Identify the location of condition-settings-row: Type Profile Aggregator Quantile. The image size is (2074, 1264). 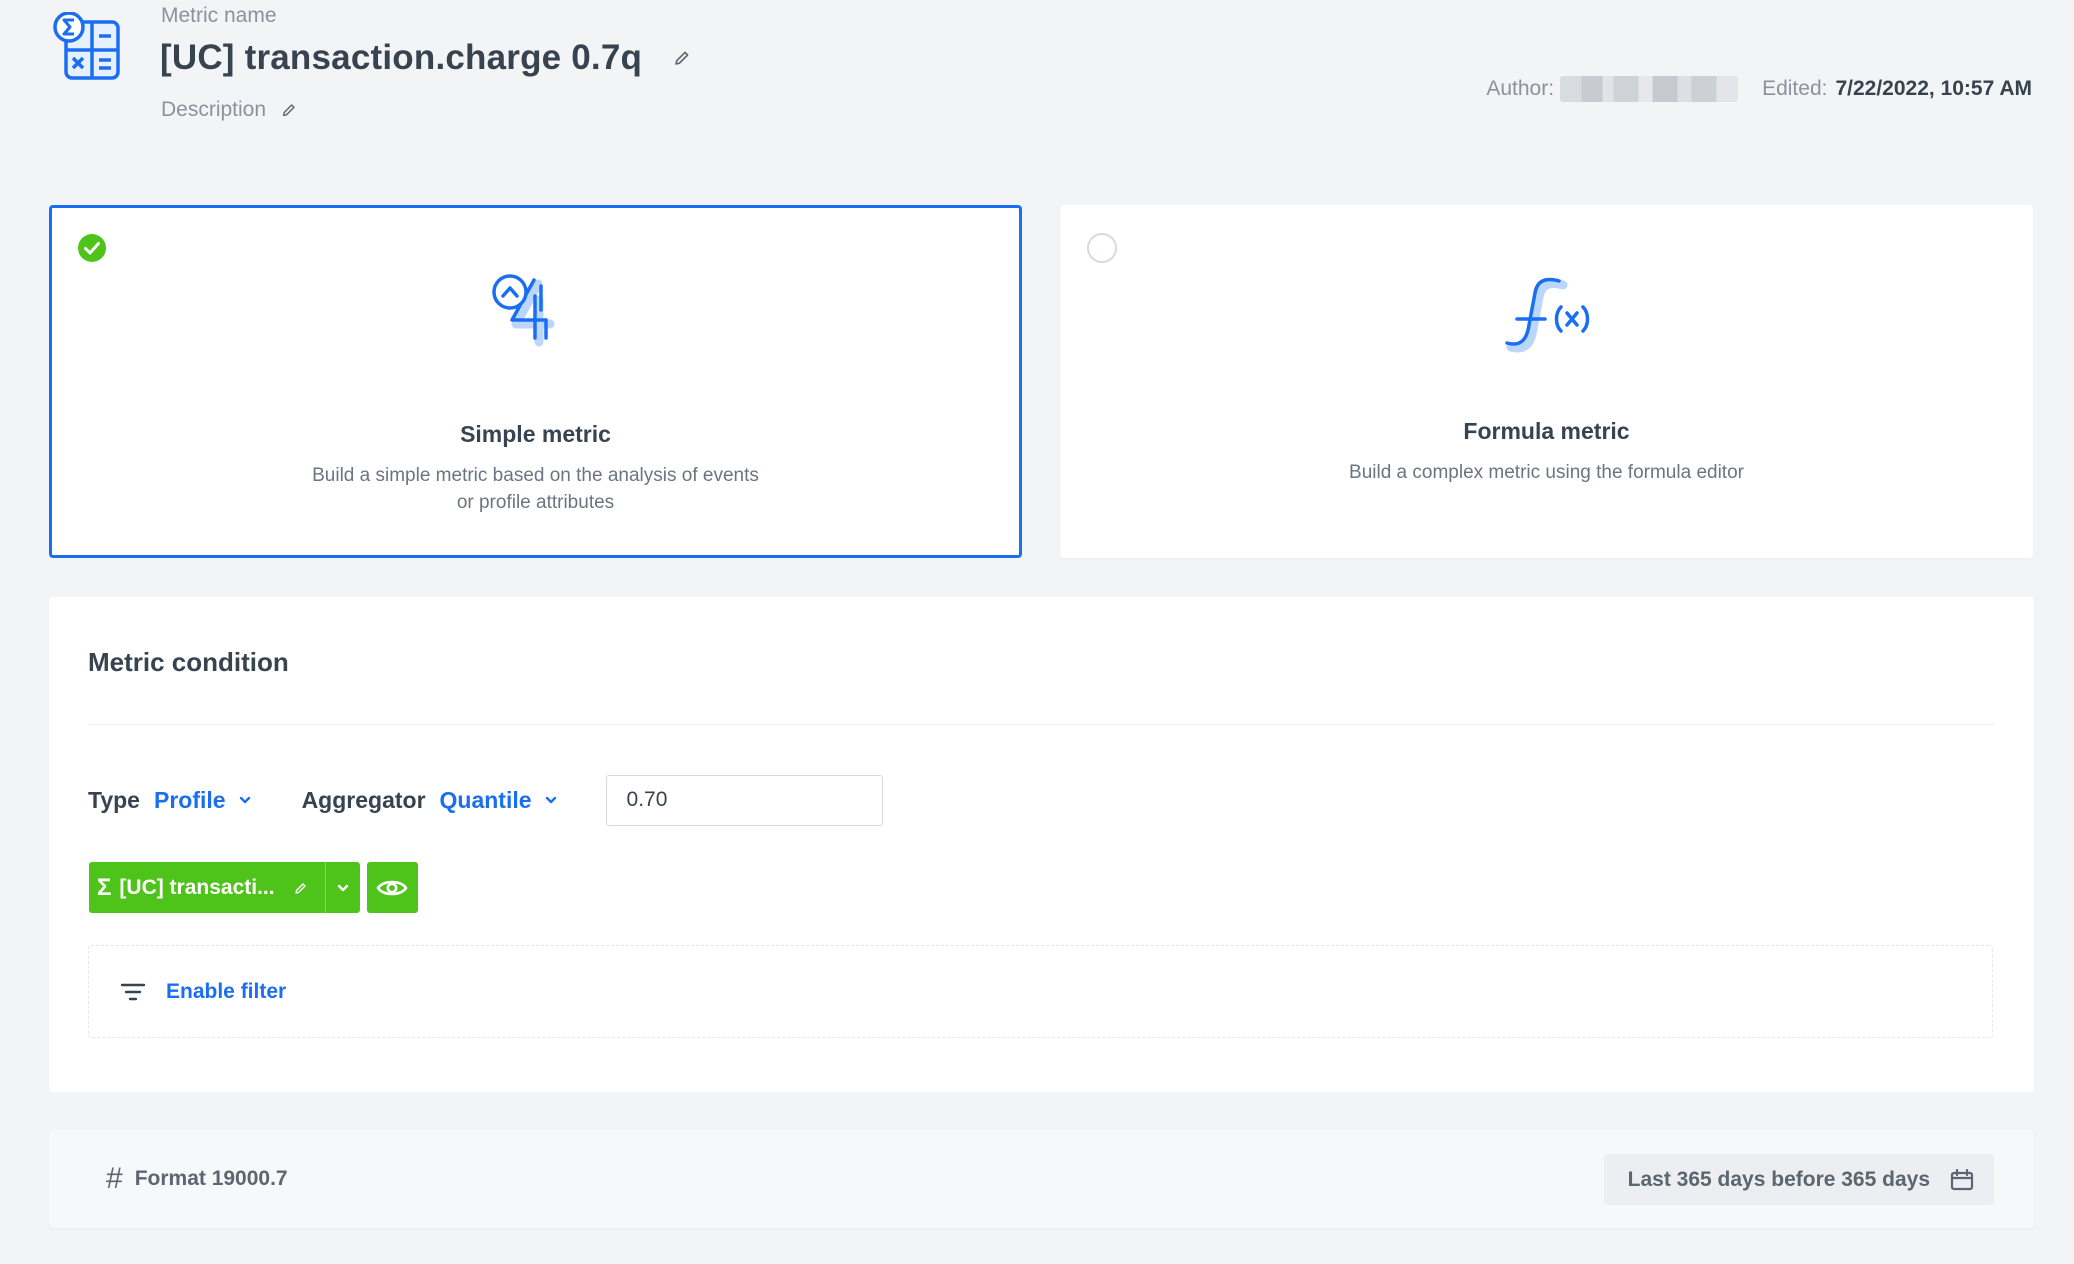
(485, 800).